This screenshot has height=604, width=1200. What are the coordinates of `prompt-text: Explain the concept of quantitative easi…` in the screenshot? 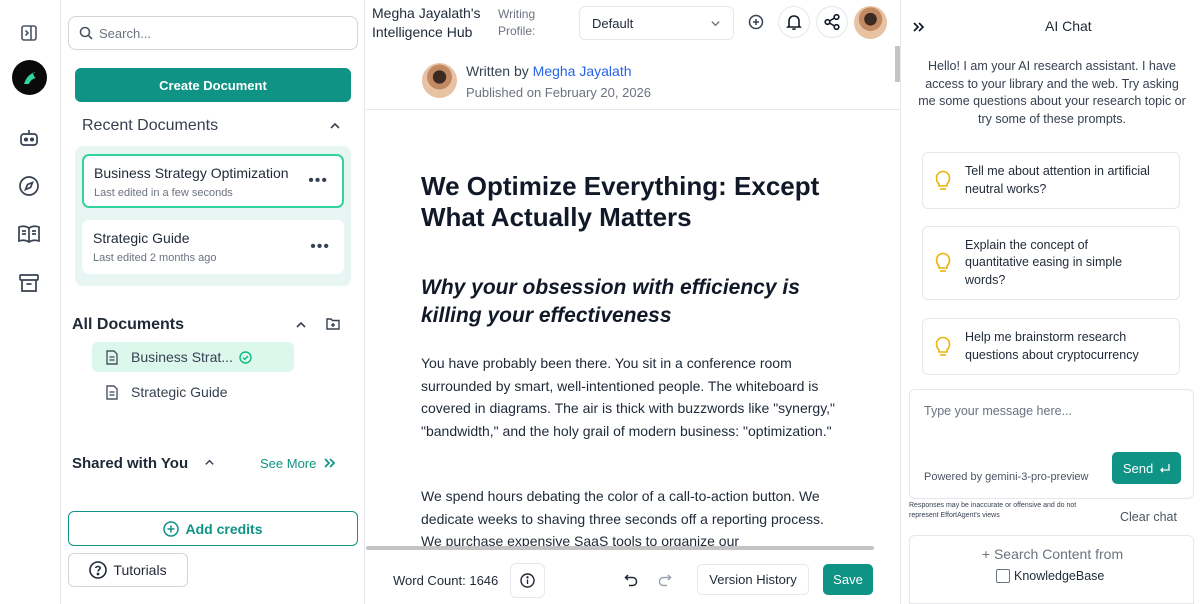 It's located at (1044, 262).